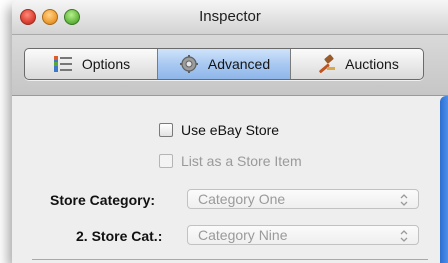  I want to click on tab-advanced: Advanced, so click(224, 64).